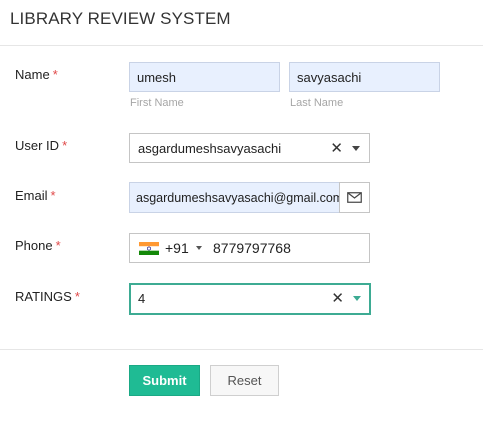 Image resolution: width=483 pixels, height=436 pixels. Describe the element at coordinates (199, 248) in the screenshot. I see `country-chevron-down-icon` at that location.